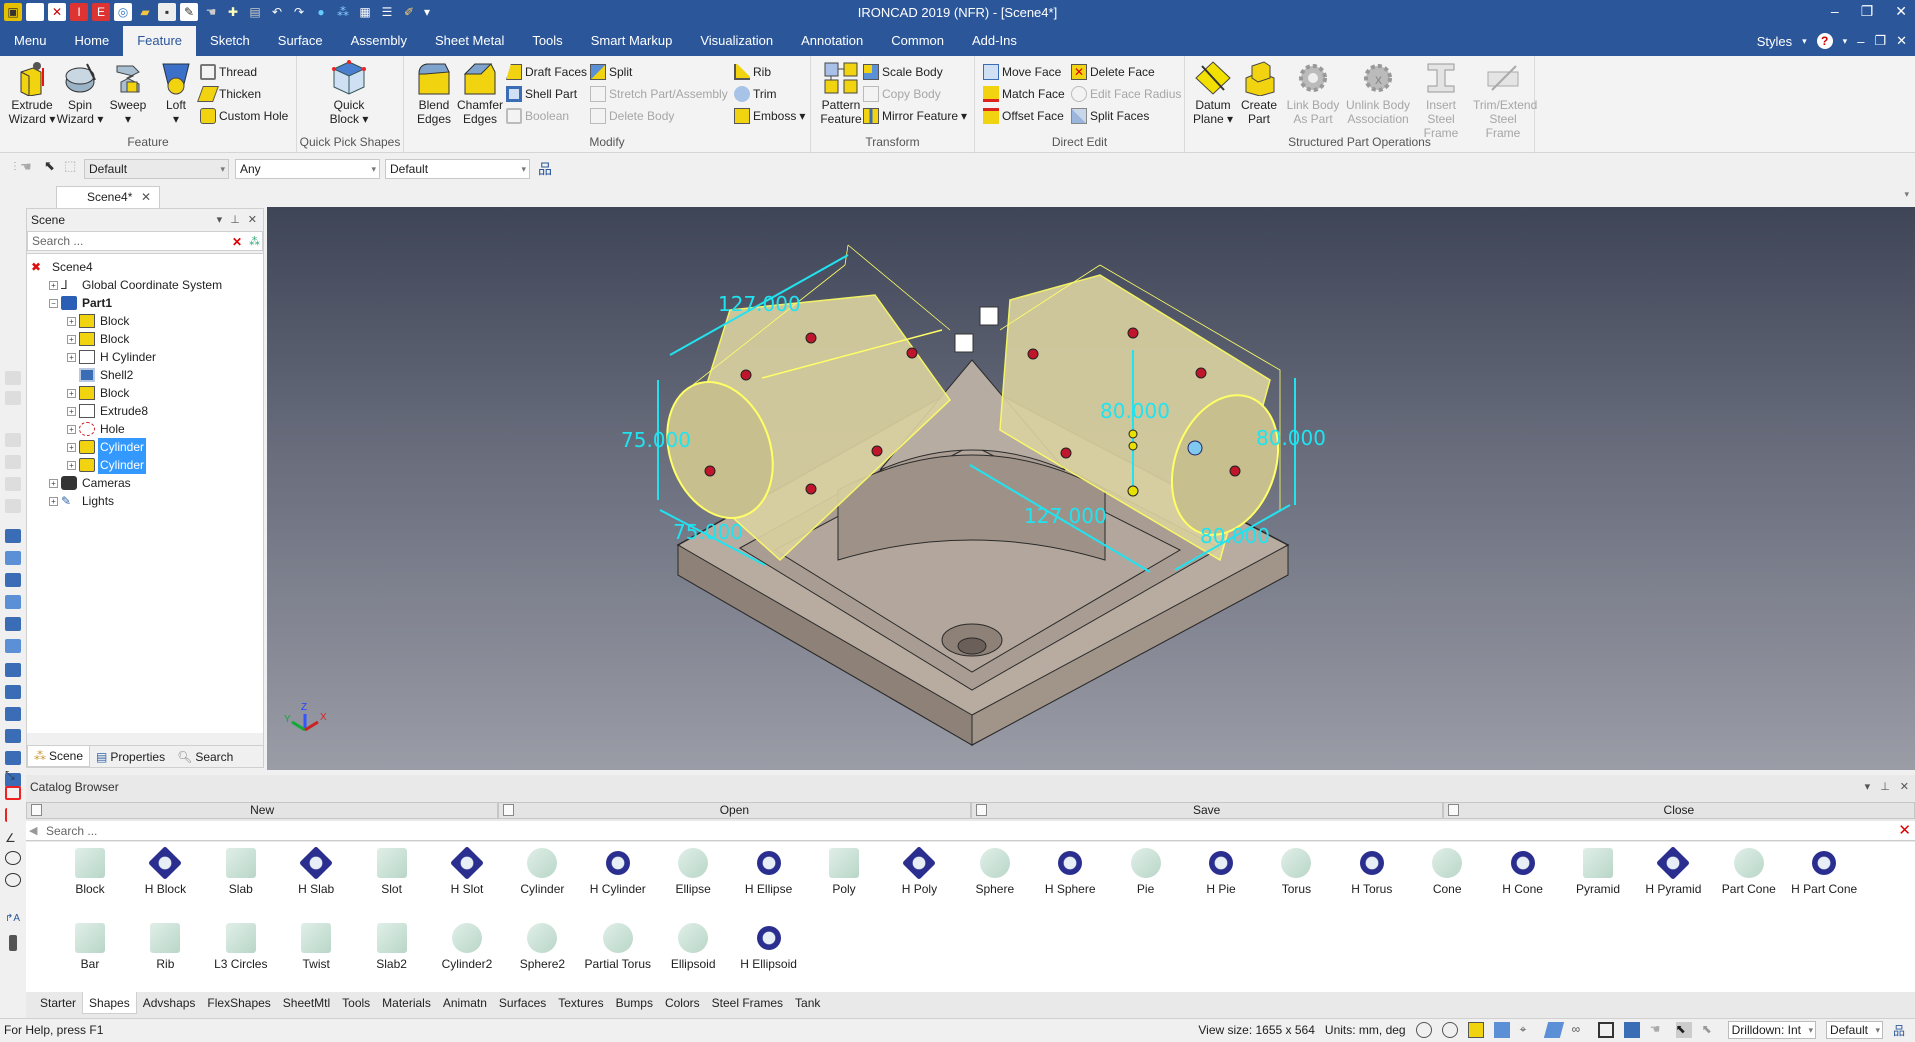  What do you see at coordinates (130, 756) in the screenshot?
I see `pane-tab-properties: ▤ Properties` at bounding box center [130, 756].